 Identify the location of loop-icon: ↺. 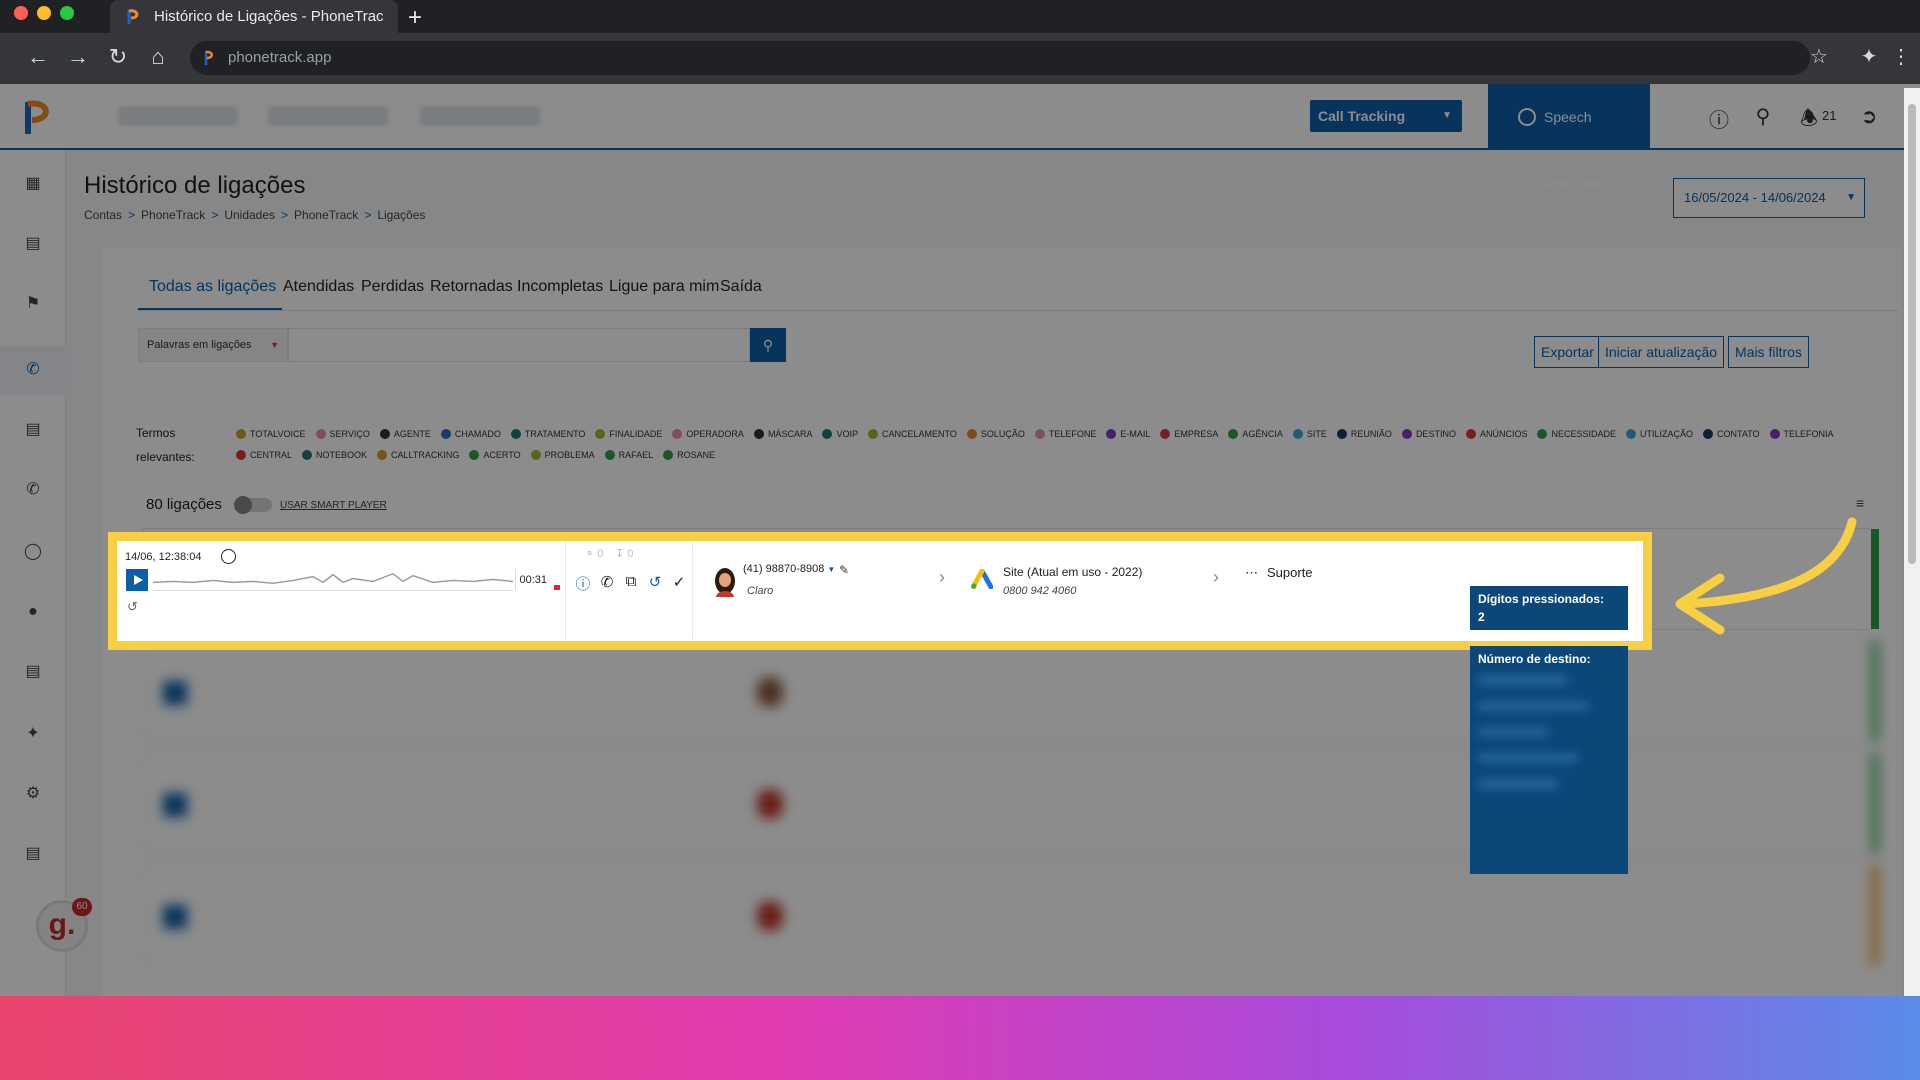
(132, 607).